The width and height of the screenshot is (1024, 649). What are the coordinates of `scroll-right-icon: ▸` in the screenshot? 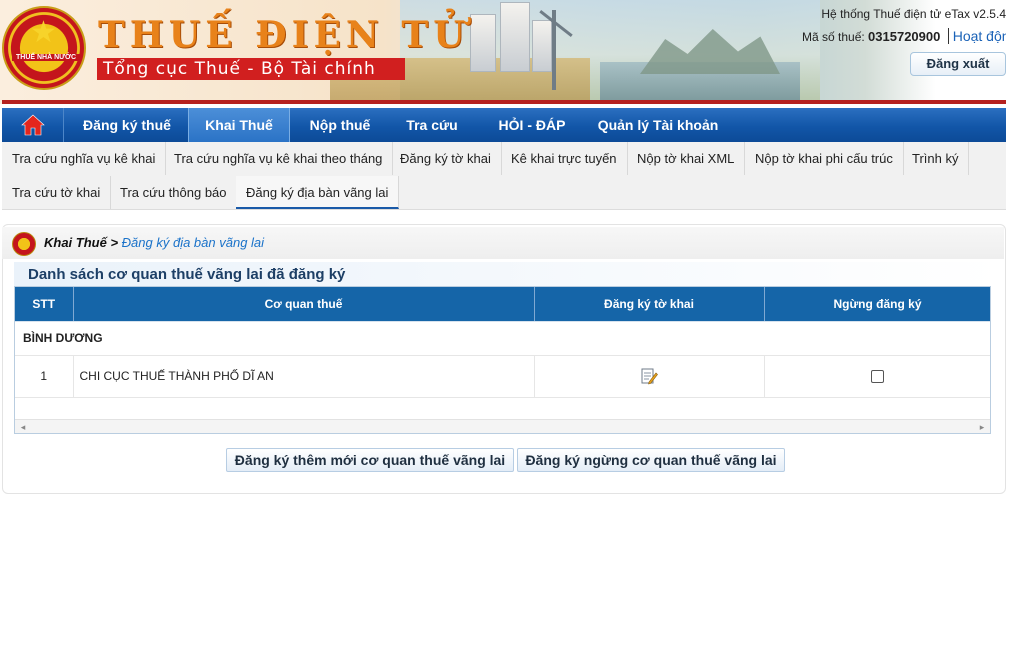 It's located at (982, 427).